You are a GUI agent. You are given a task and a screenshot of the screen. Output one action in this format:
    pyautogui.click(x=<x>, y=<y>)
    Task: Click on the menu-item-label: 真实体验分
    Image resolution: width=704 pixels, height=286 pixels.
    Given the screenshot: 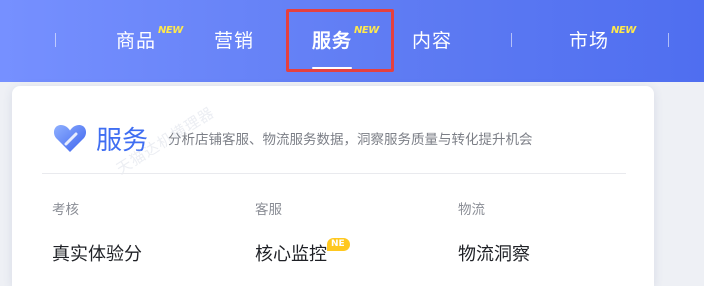 What is the action you would take?
    pyautogui.click(x=97, y=254)
    